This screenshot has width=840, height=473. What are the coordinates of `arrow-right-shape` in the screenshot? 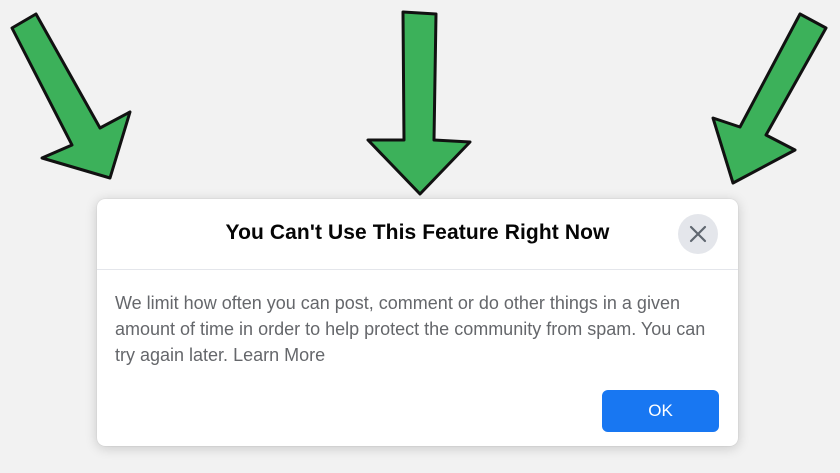 It's located at (769, 98).